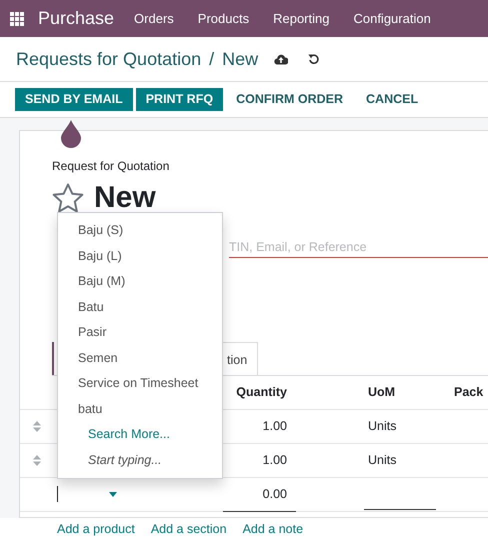 This screenshot has height=549, width=488. What do you see at coordinates (392, 18) in the screenshot?
I see `menu-item: Configuration` at bounding box center [392, 18].